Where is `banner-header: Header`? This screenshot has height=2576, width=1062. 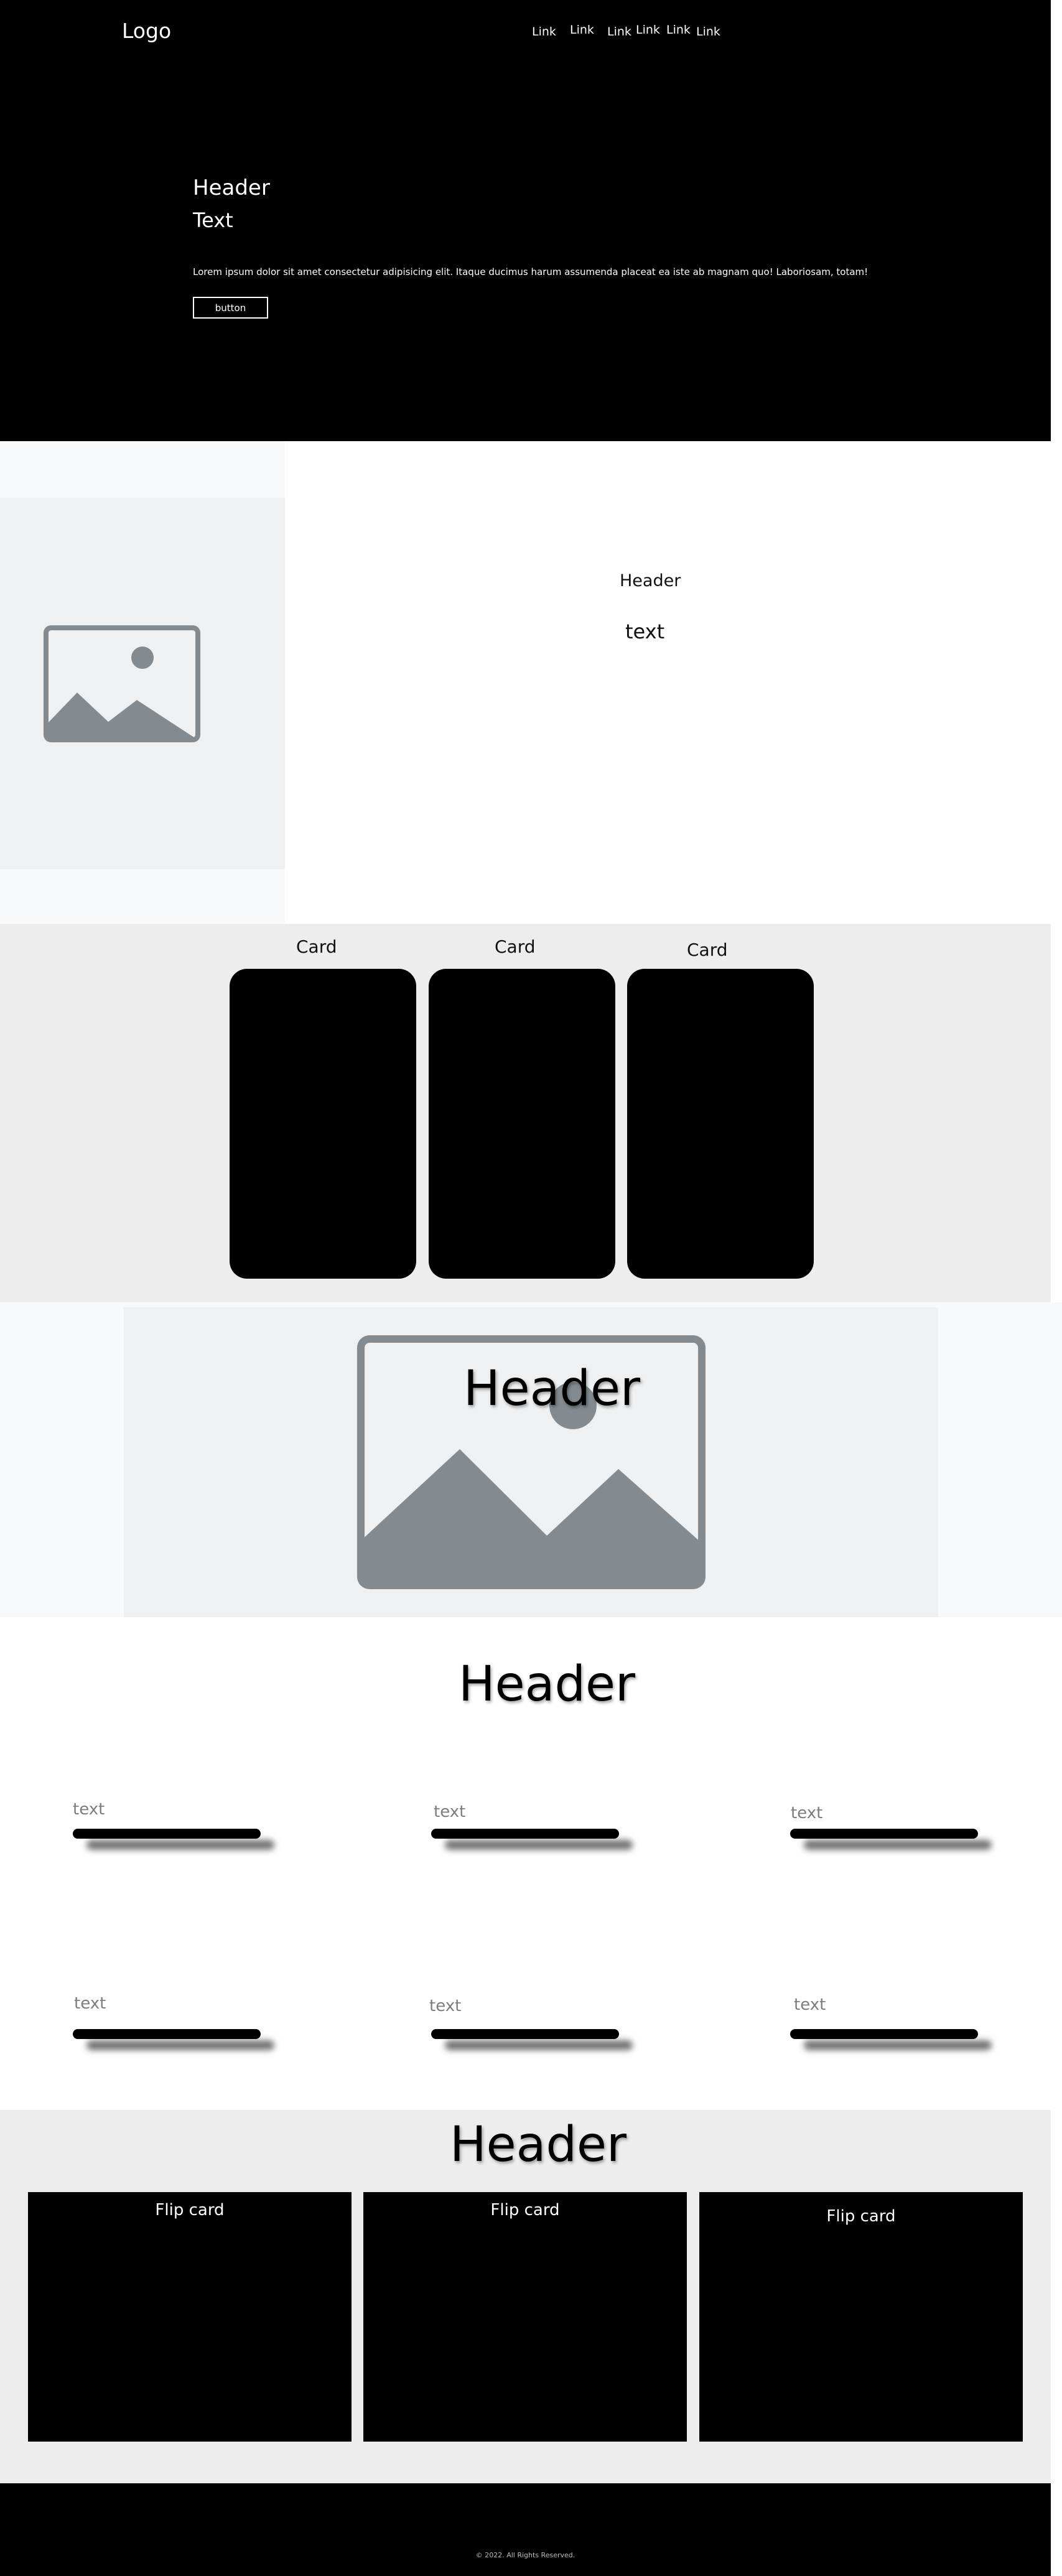
banner-header: Header is located at coordinates (552, 1389).